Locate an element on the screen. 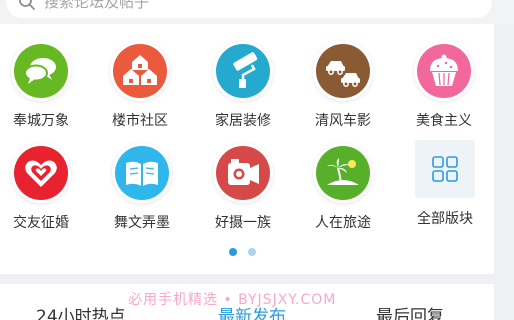 This screenshot has width=514, height=320. page-dot-active is located at coordinates (233, 252).